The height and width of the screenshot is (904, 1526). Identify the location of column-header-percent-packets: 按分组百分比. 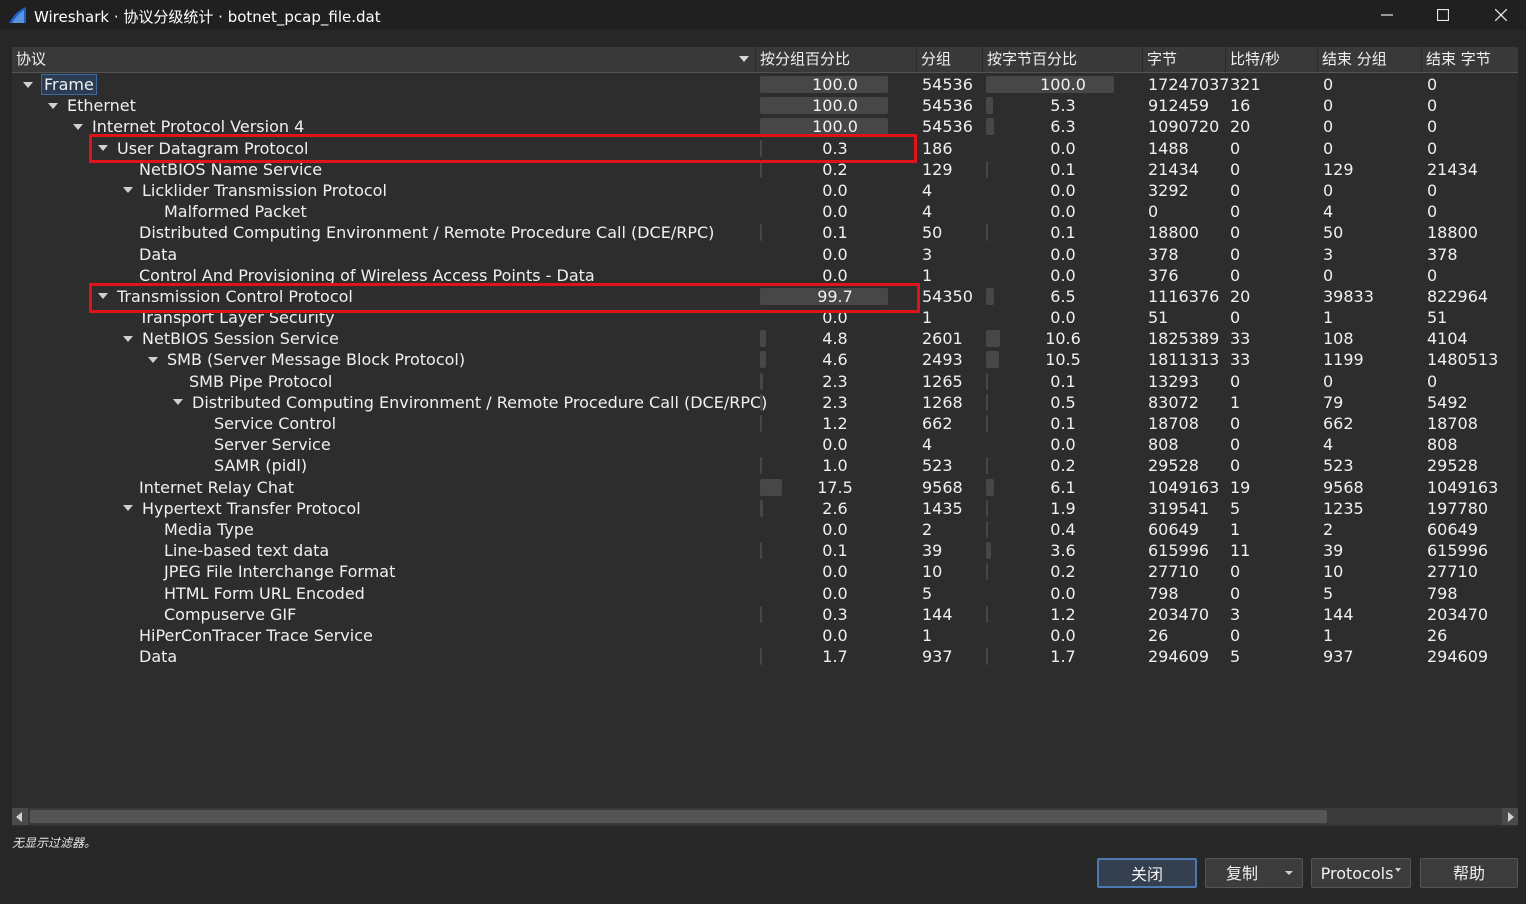
(836, 59).